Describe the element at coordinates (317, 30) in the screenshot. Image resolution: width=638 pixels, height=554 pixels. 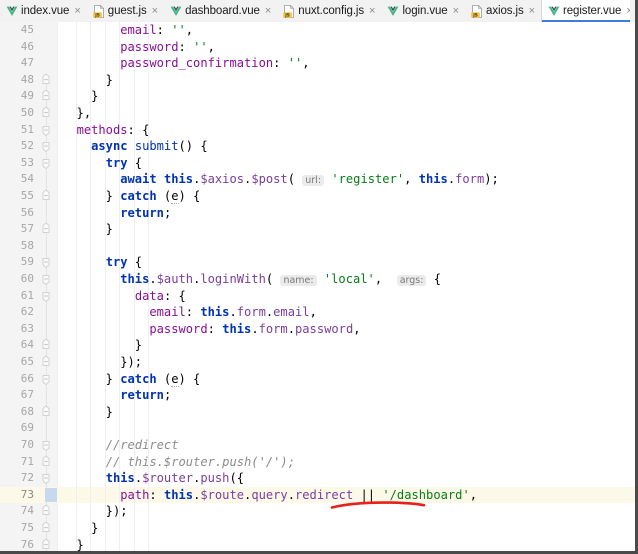
I see `code-line: 45 email: '',` at that location.